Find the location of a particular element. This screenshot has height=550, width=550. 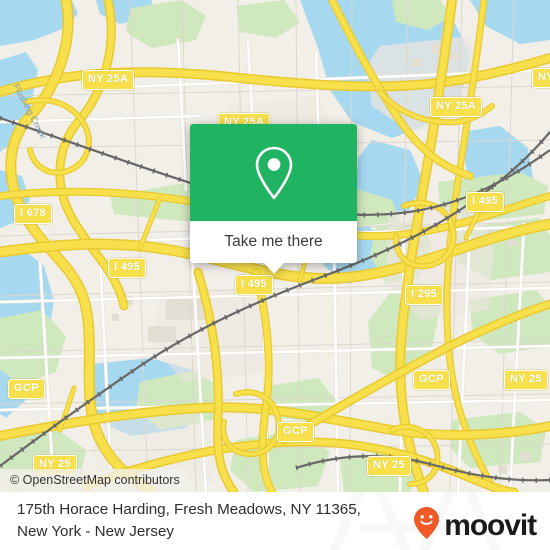

road-shield-ny-partial-edge: NY is located at coordinates (541, 78).